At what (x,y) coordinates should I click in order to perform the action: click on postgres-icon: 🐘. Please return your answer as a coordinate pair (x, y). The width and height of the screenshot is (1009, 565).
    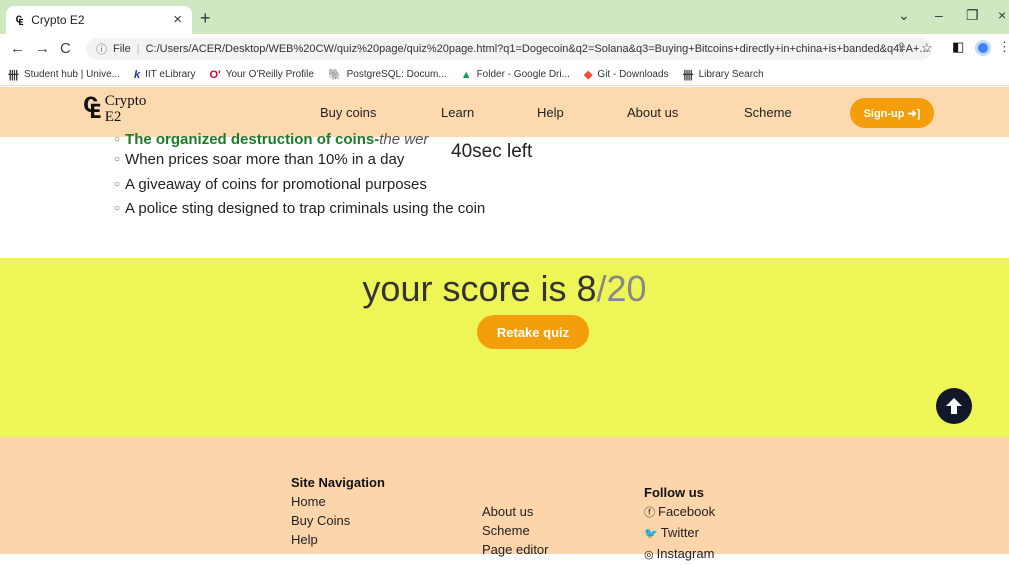
    Looking at the image, I should click on (334, 75).